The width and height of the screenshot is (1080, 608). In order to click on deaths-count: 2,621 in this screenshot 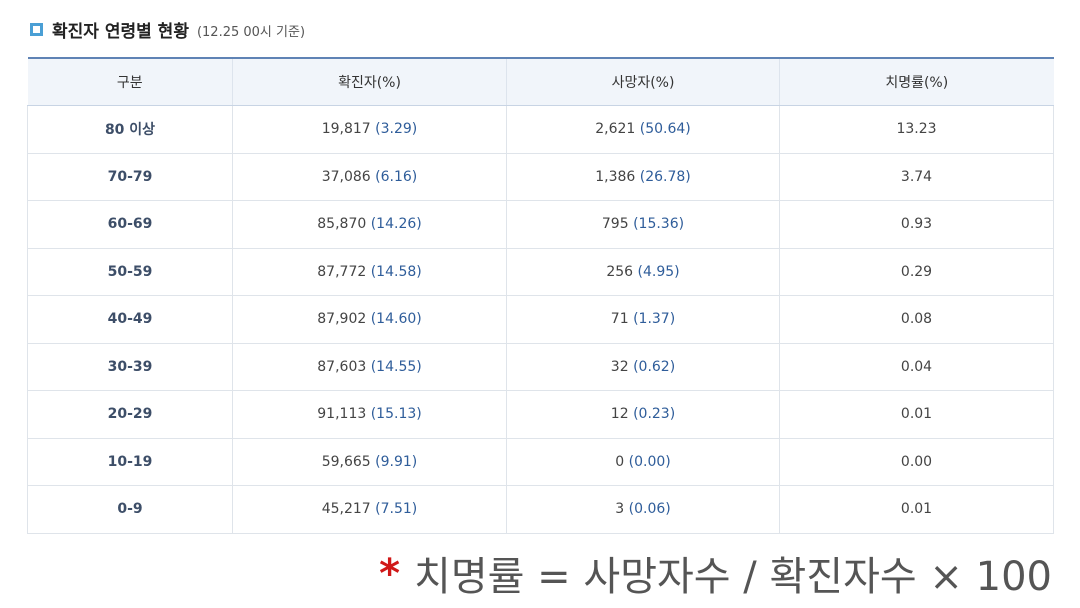, I will do `click(615, 129)`.